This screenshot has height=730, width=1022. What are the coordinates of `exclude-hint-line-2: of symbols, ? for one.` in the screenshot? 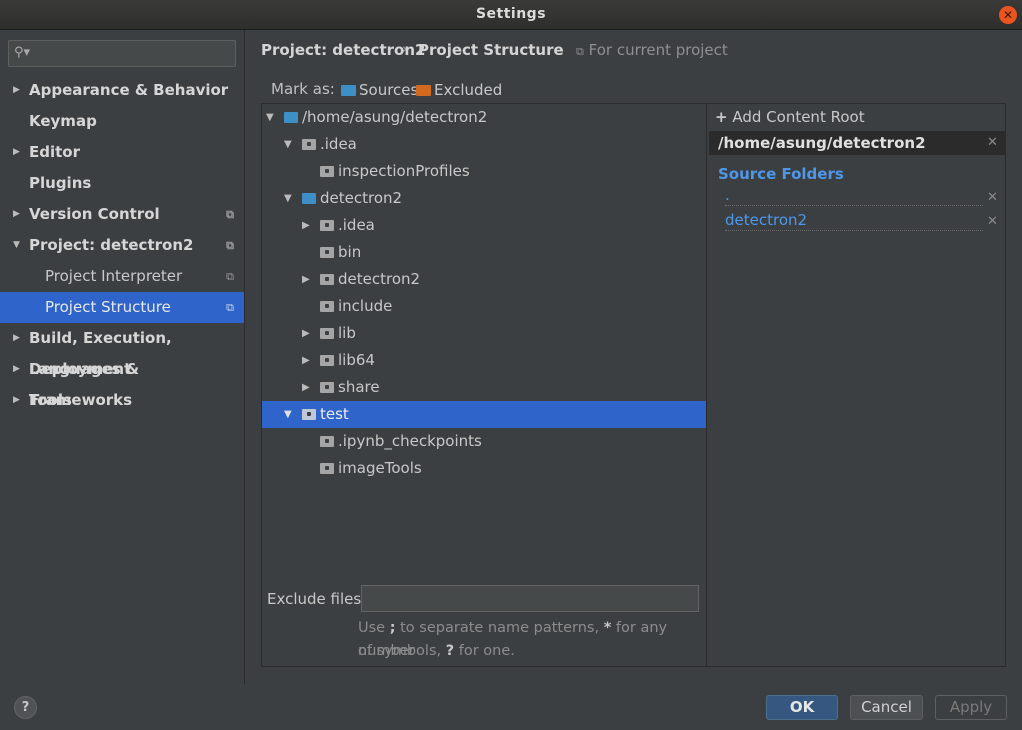 It's located at (436, 651).